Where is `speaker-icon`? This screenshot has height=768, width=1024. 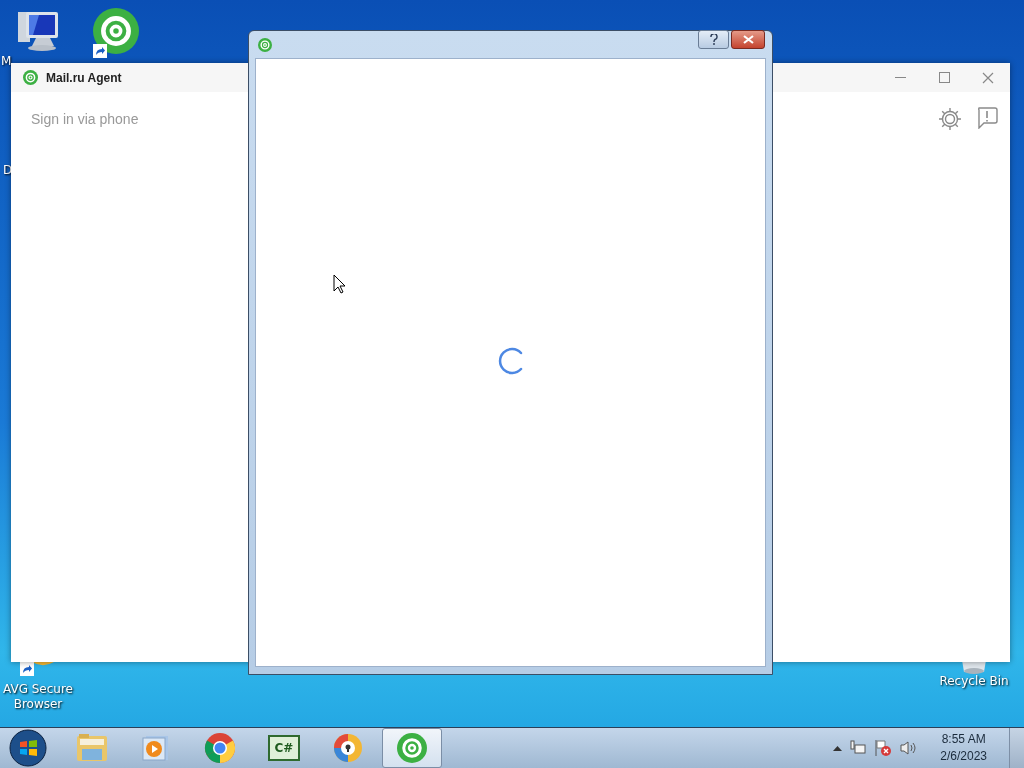 speaker-icon is located at coordinates (909, 748).